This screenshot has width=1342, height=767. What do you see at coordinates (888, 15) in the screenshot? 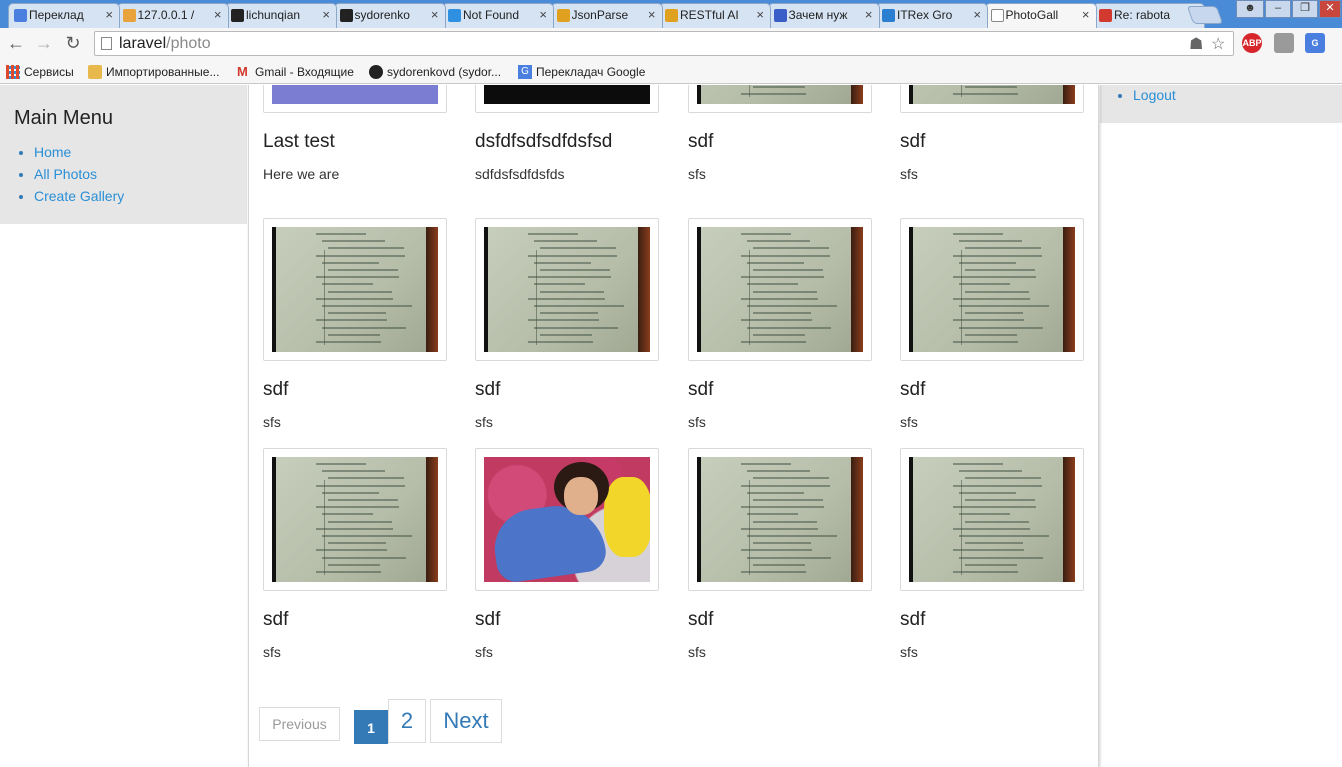
I see `bird-icon` at bounding box center [888, 15].